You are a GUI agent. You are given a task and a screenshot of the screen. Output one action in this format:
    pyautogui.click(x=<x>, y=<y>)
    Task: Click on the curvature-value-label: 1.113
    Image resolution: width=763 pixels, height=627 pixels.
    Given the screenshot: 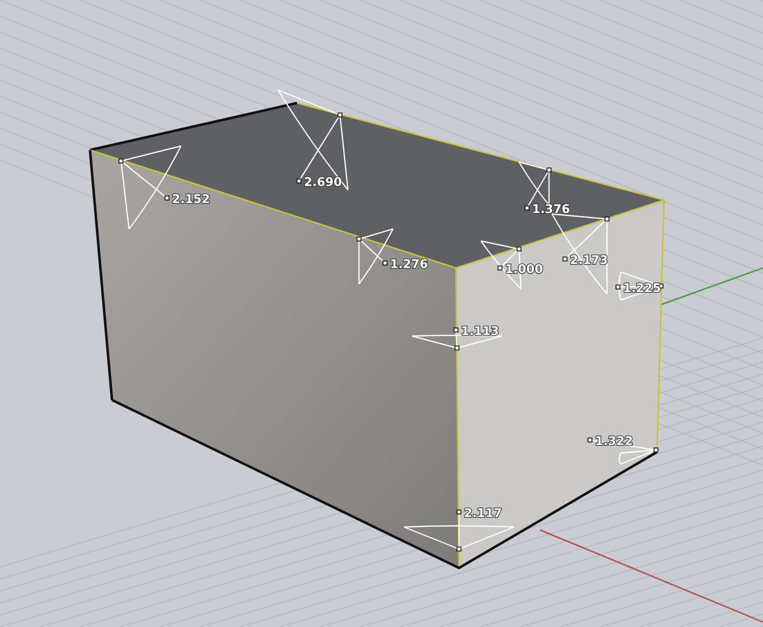 What is the action you would take?
    pyautogui.click(x=480, y=331)
    